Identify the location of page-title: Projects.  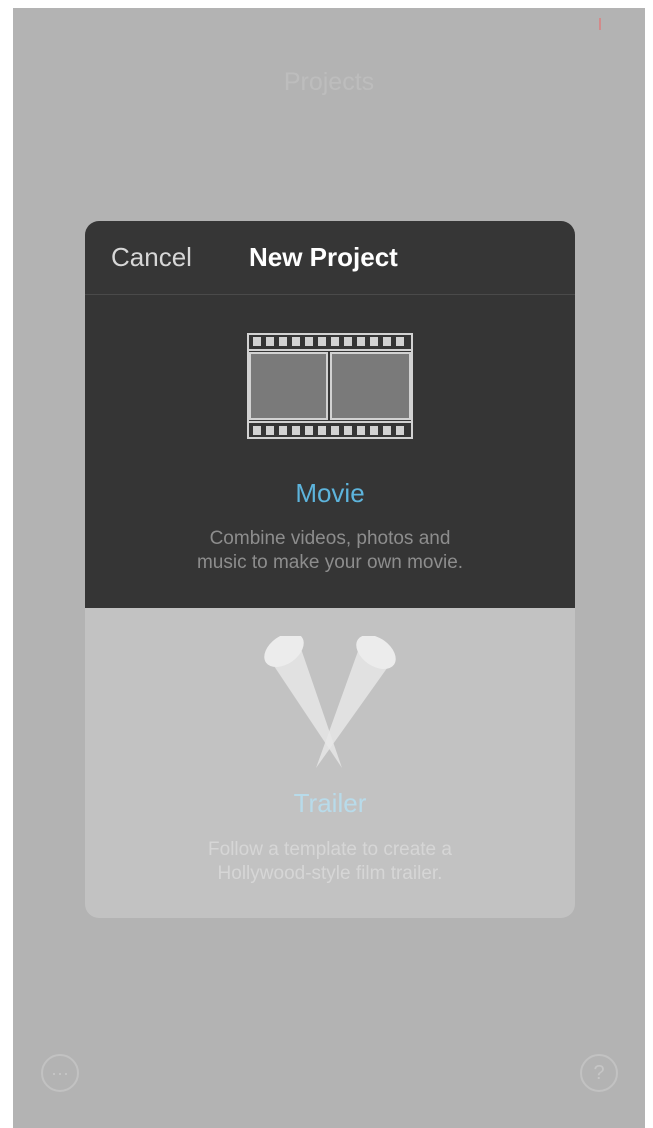
(329, 82).